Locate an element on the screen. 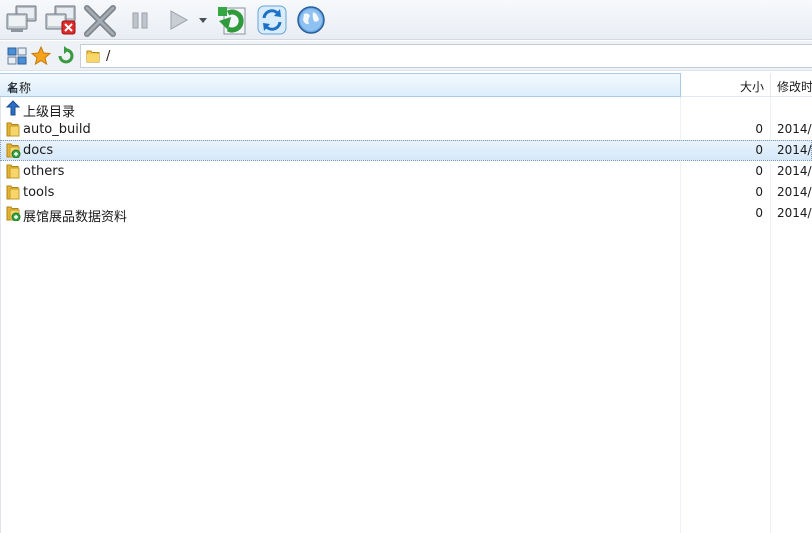 This screenshot has width=812, height=533. column-header-modified: 修改时 is located at coordinates (791, 85).